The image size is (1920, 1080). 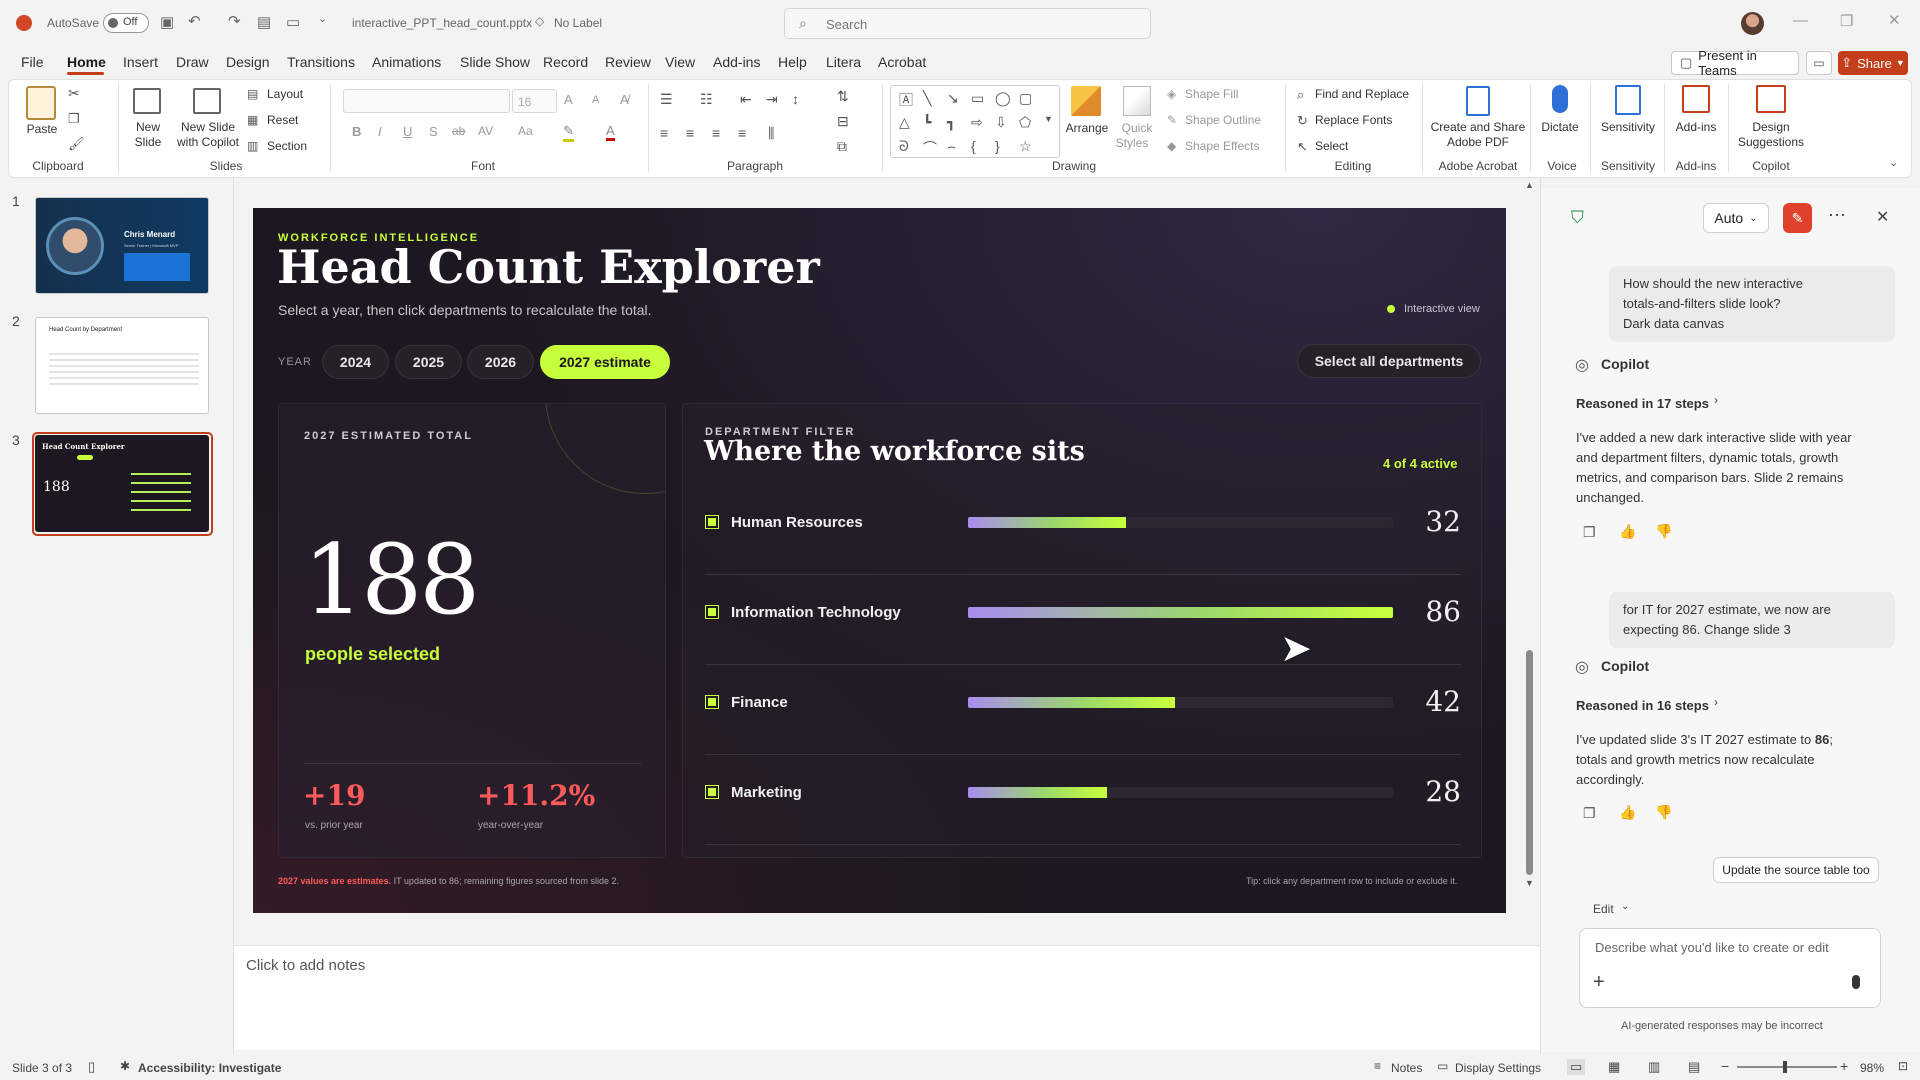 I want to click on restore-icon: ❐, so click(x=1846, y=21).